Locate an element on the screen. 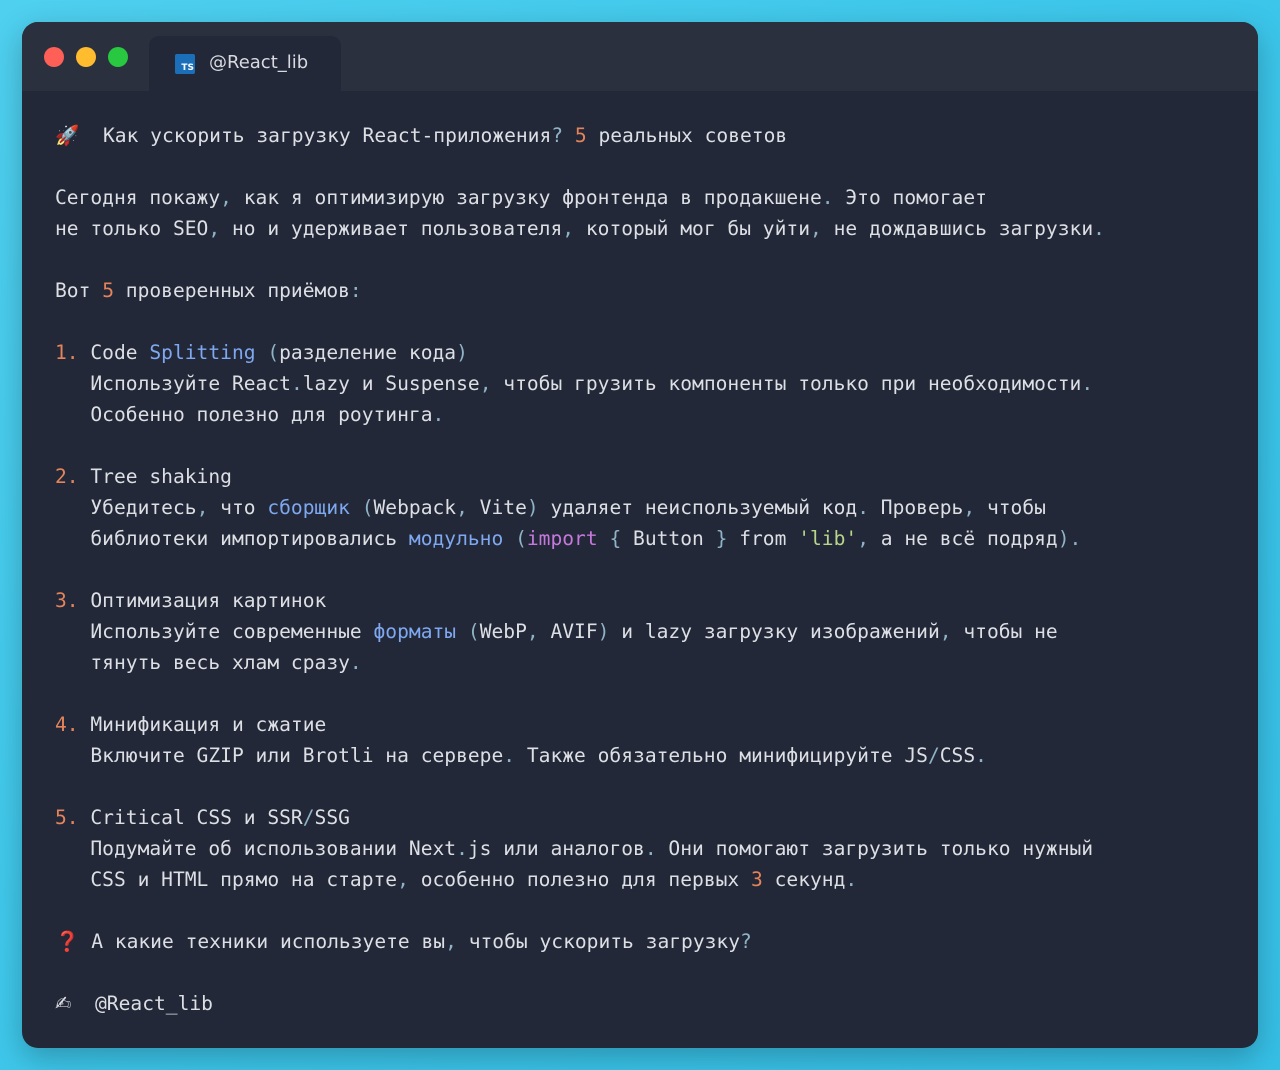 This screenshot has width=1280, height=1070. code-token: Также обязательно минифицируйте JS is located at coordinates (721, 755).